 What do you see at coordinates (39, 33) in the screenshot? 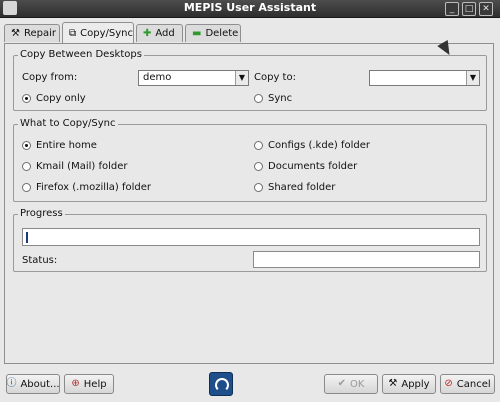
I see `tab-repair-label: Repair` at bounding box center [39, 33].